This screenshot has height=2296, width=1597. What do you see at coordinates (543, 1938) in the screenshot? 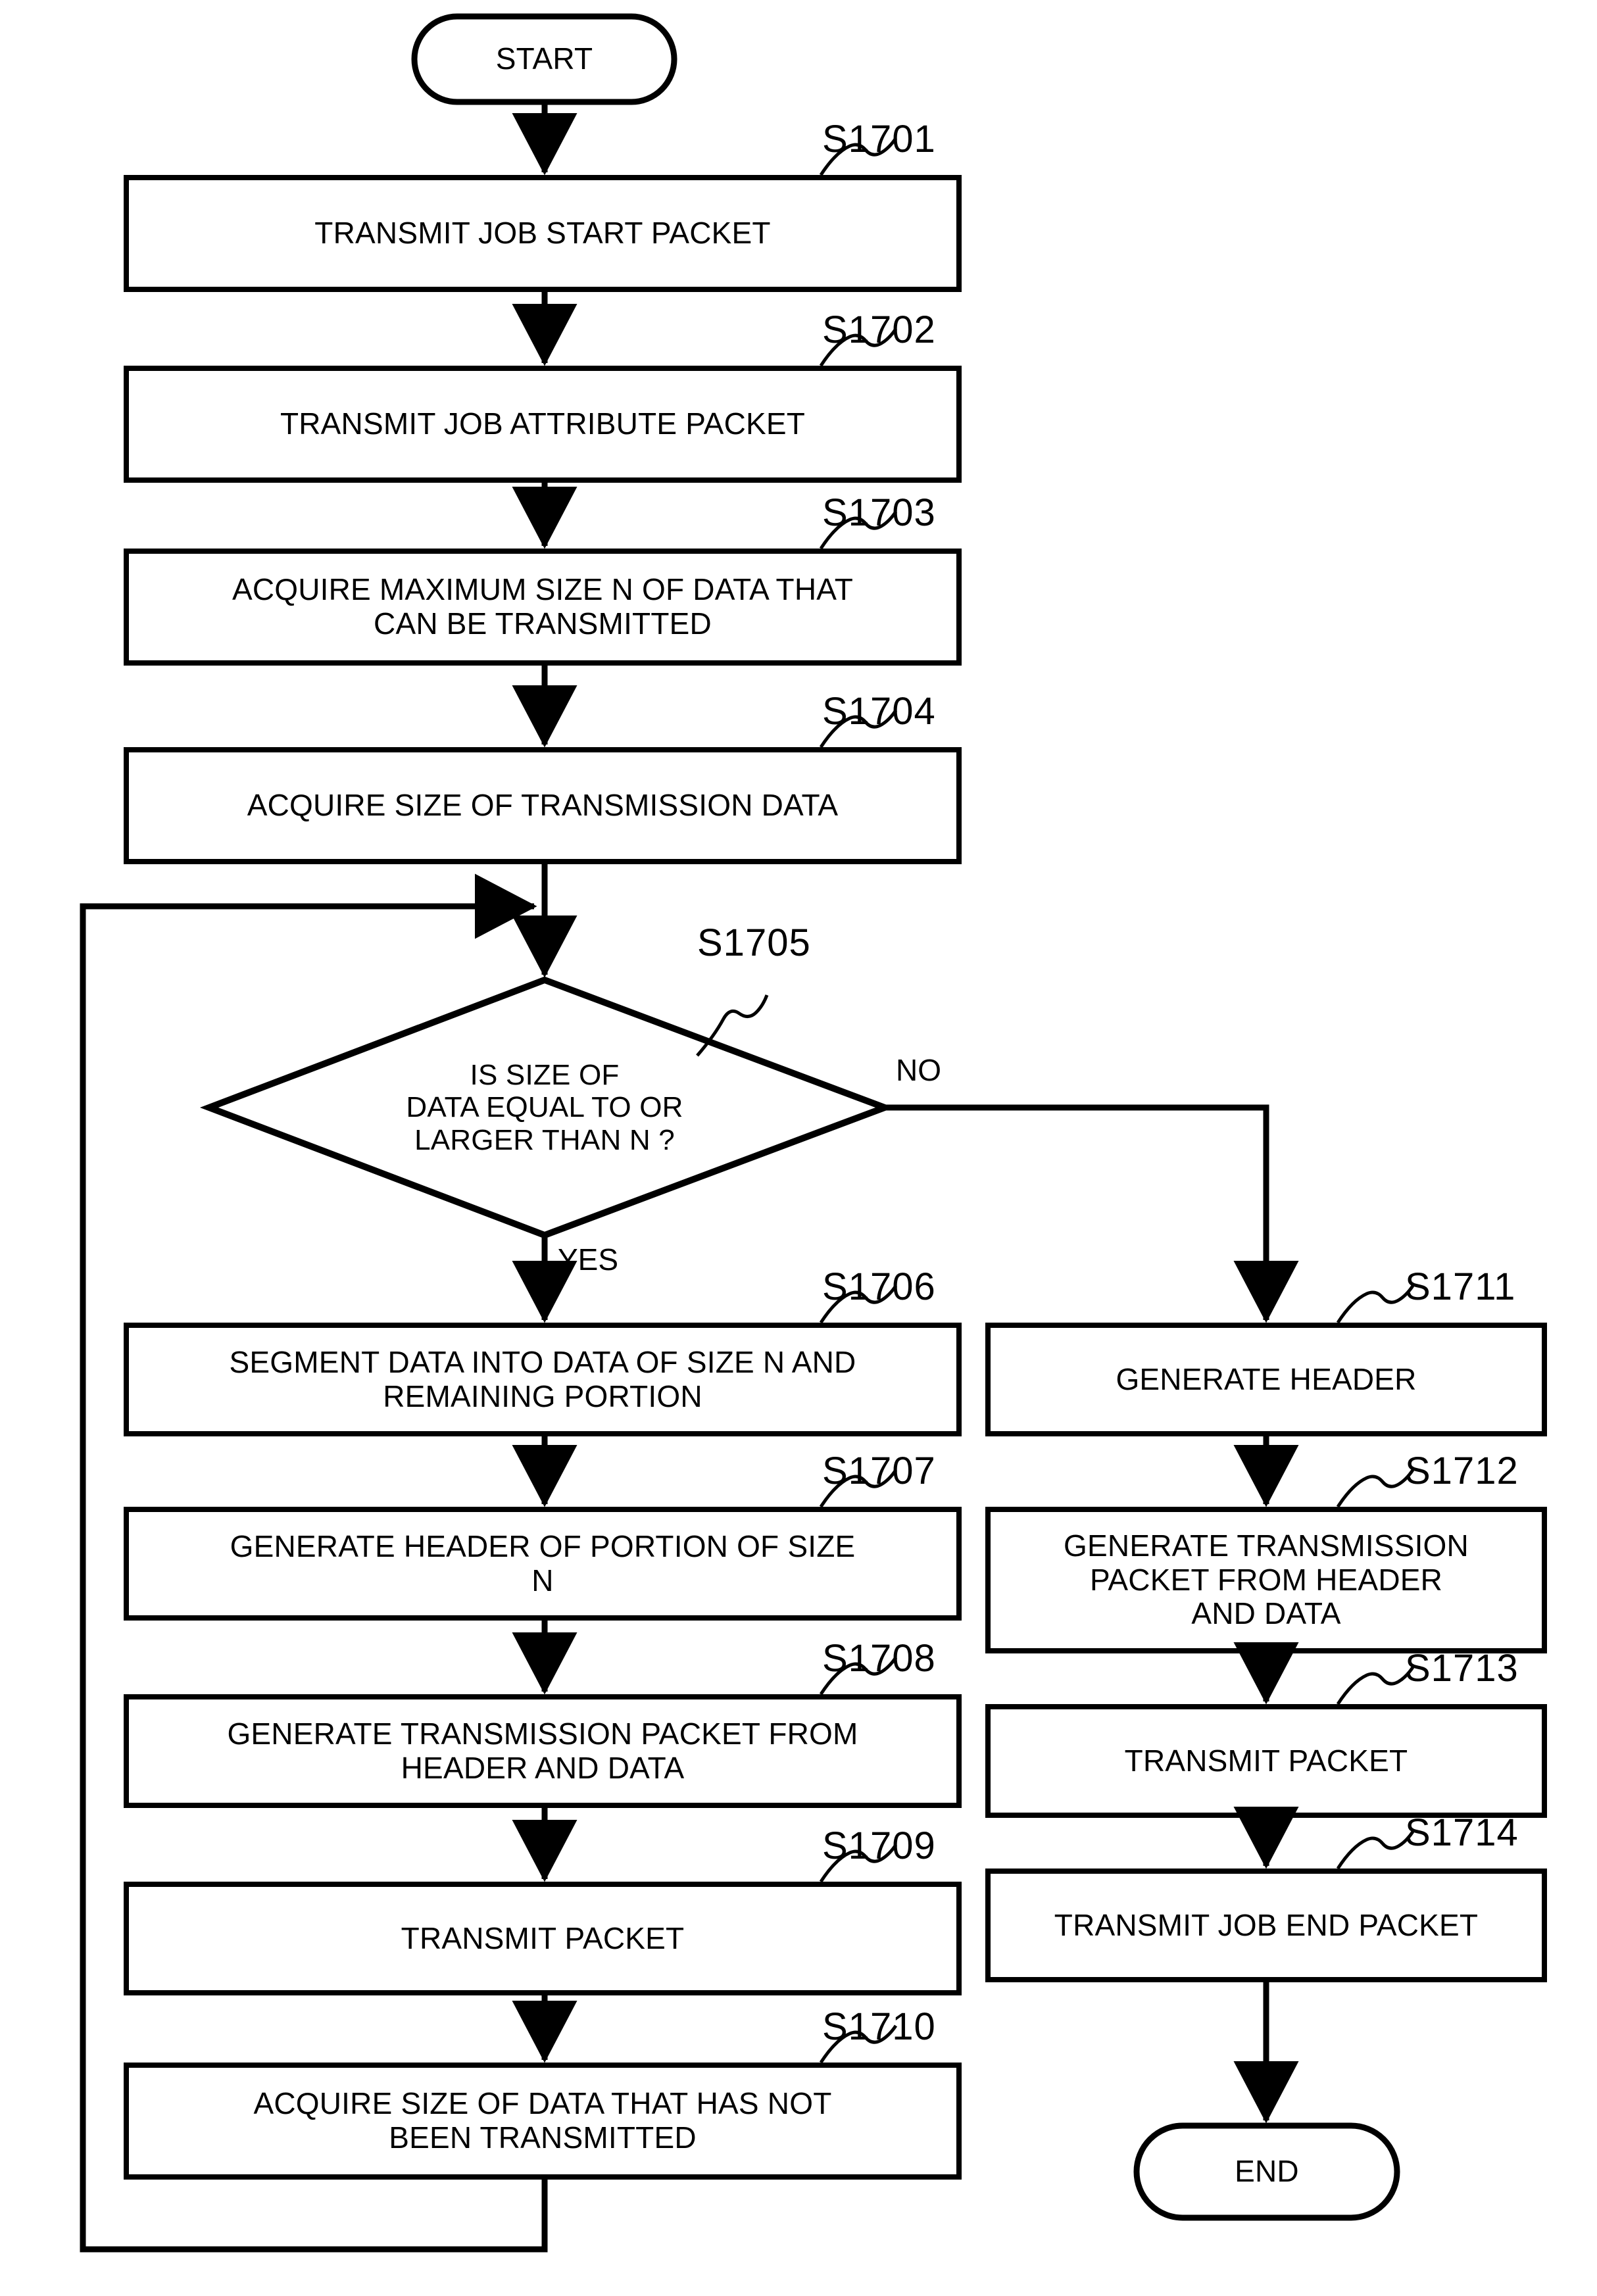
I see `step-box-s1709-shape` at bounding box center [543, 1938].